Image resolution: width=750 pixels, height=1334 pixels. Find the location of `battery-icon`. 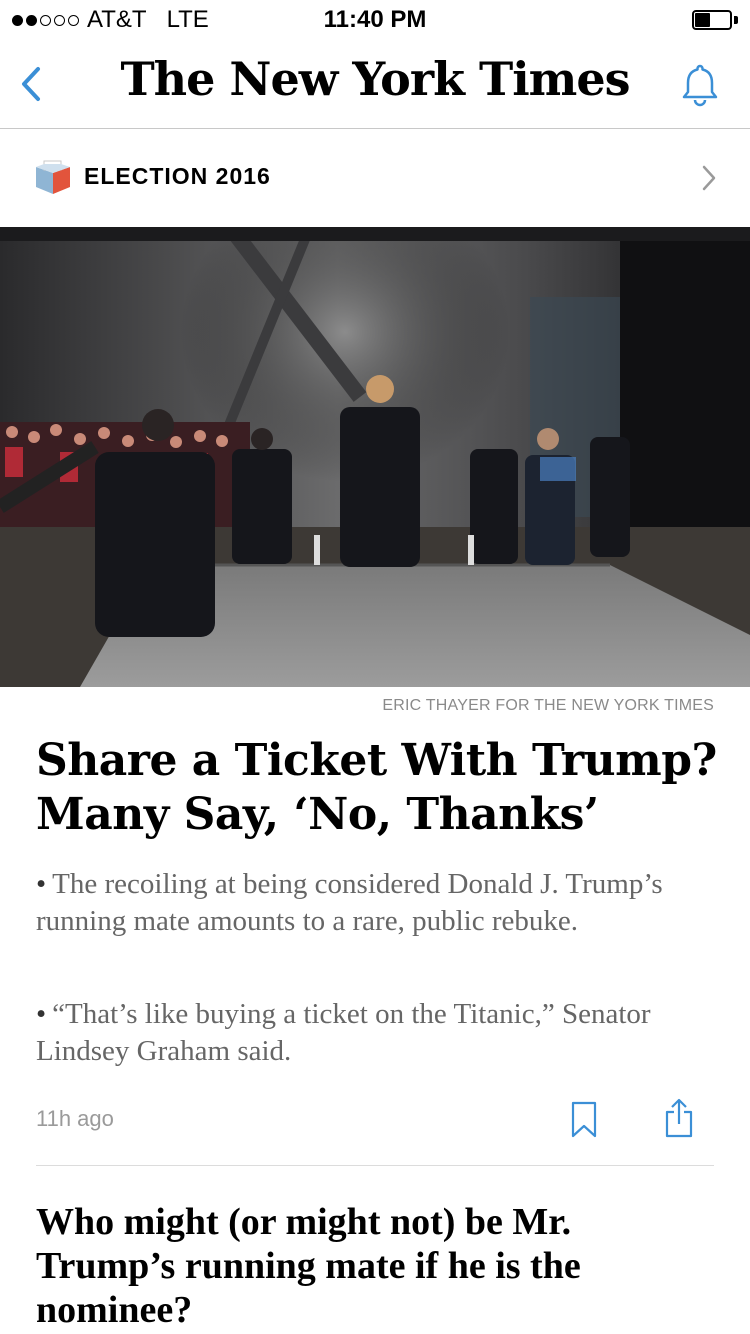

battery-icon is located at coordinates (715, 20).